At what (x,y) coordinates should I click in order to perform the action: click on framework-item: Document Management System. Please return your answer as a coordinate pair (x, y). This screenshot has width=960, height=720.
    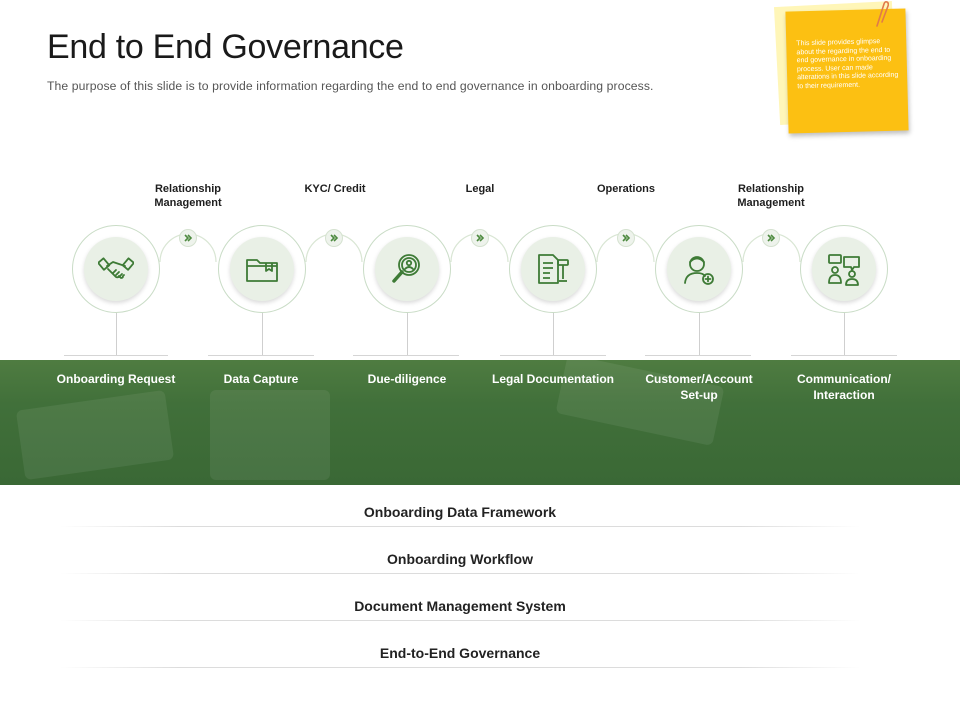
    Looking at the image, I should click on (460, 606).